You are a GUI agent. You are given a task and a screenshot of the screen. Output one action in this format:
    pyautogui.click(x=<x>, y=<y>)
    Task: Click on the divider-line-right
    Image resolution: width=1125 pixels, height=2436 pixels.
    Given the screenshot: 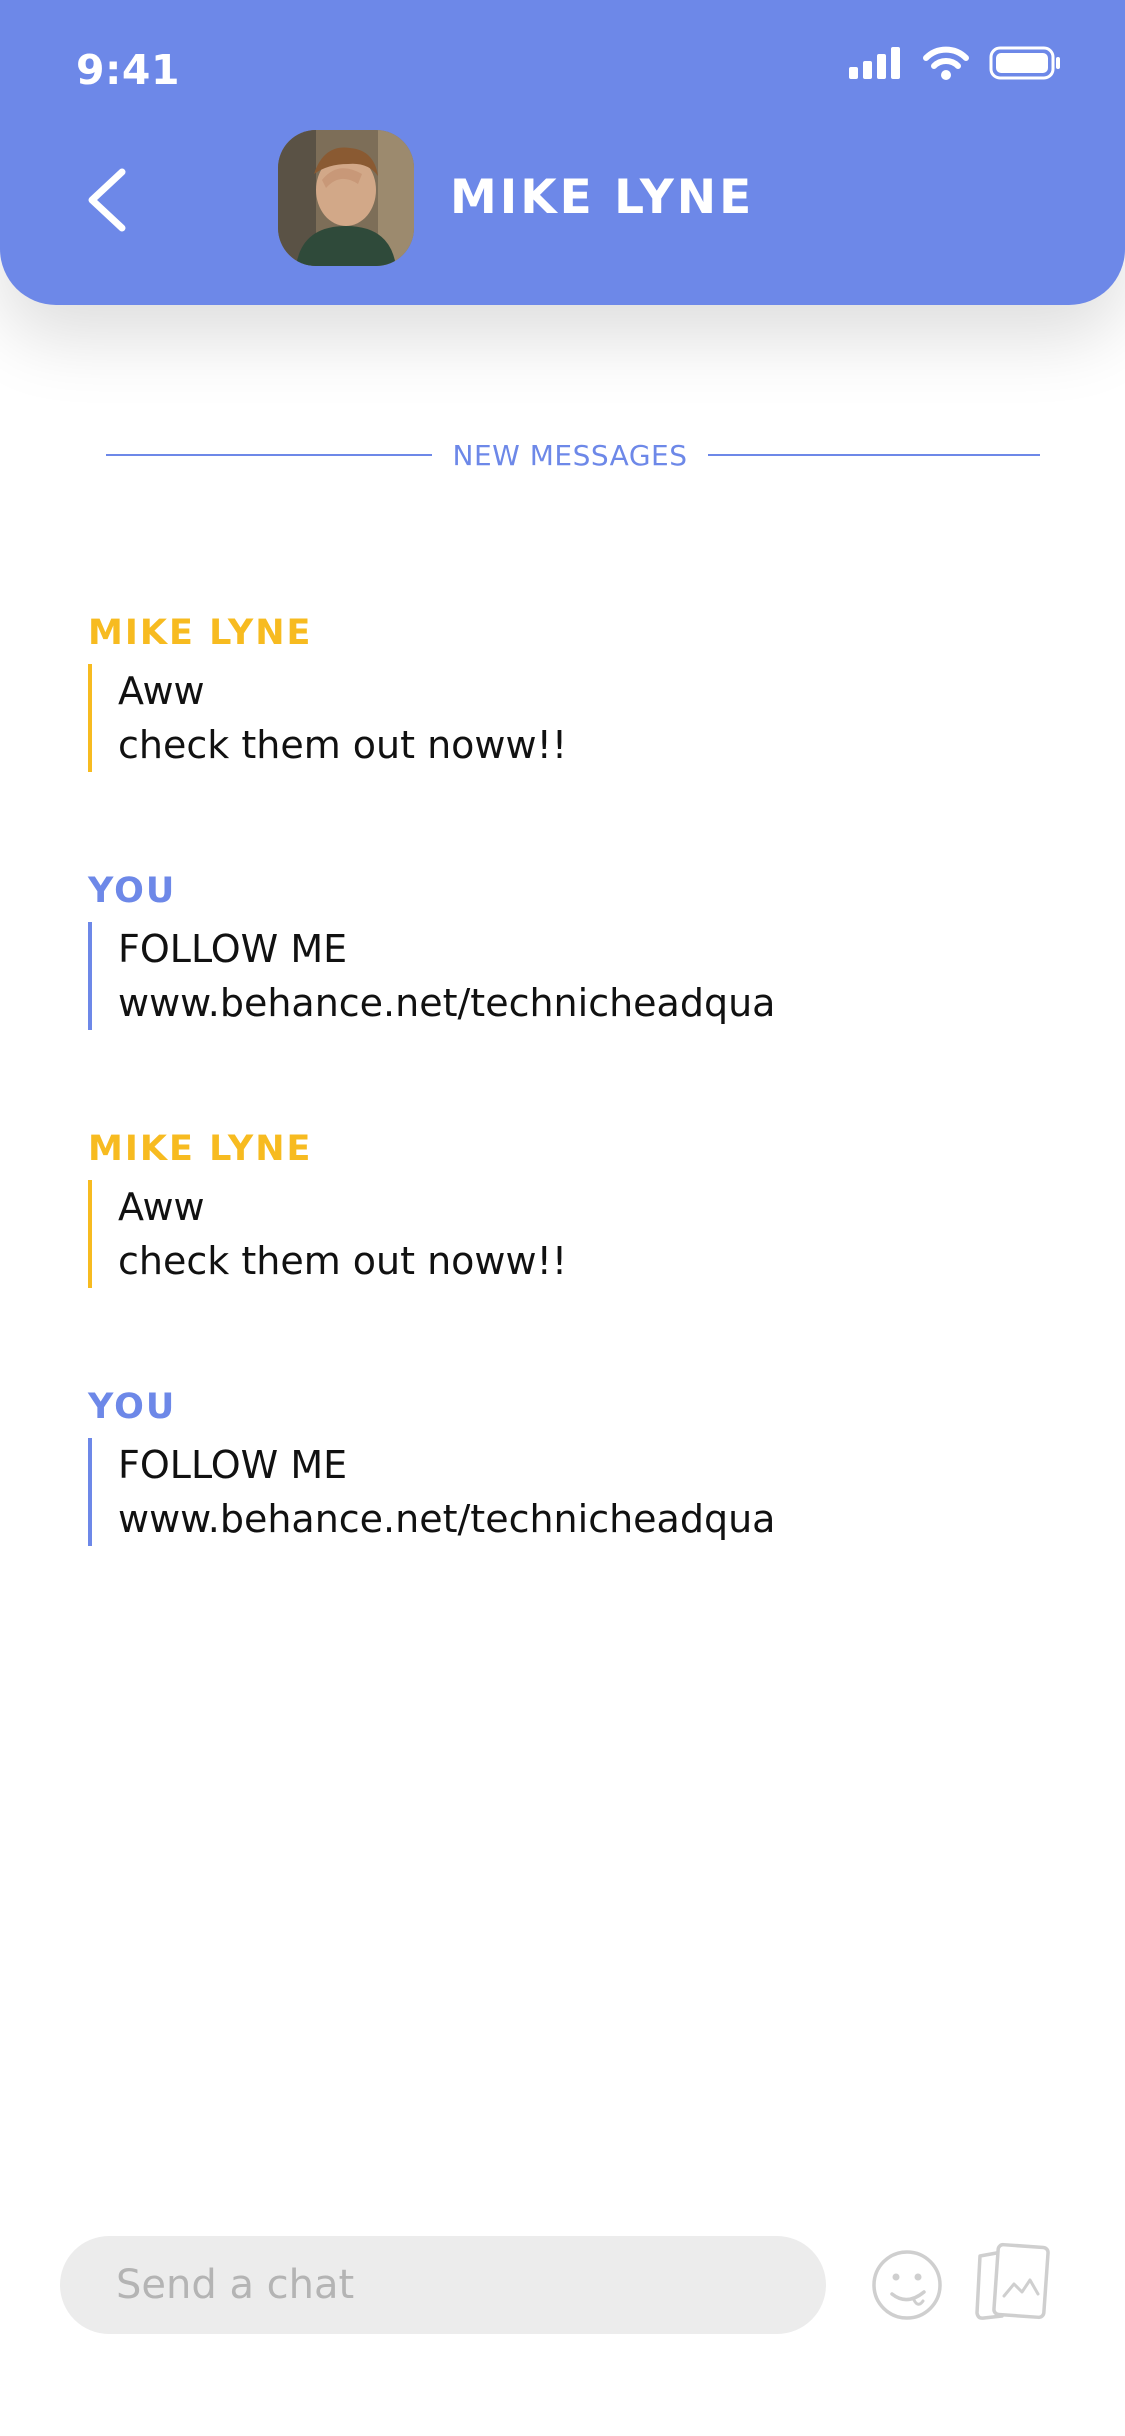 What is the action you would take?
    pyautogui.click(x=874, y=455)
    